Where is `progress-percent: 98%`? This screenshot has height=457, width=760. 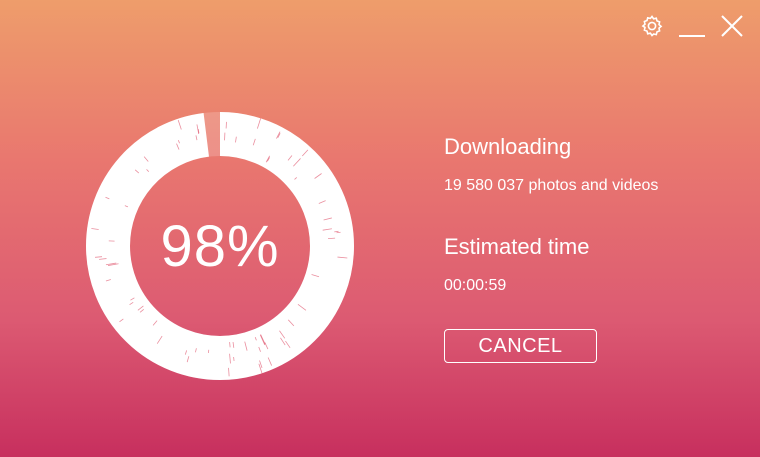
progress-percent: 98% is located at coordinates (220, 246).